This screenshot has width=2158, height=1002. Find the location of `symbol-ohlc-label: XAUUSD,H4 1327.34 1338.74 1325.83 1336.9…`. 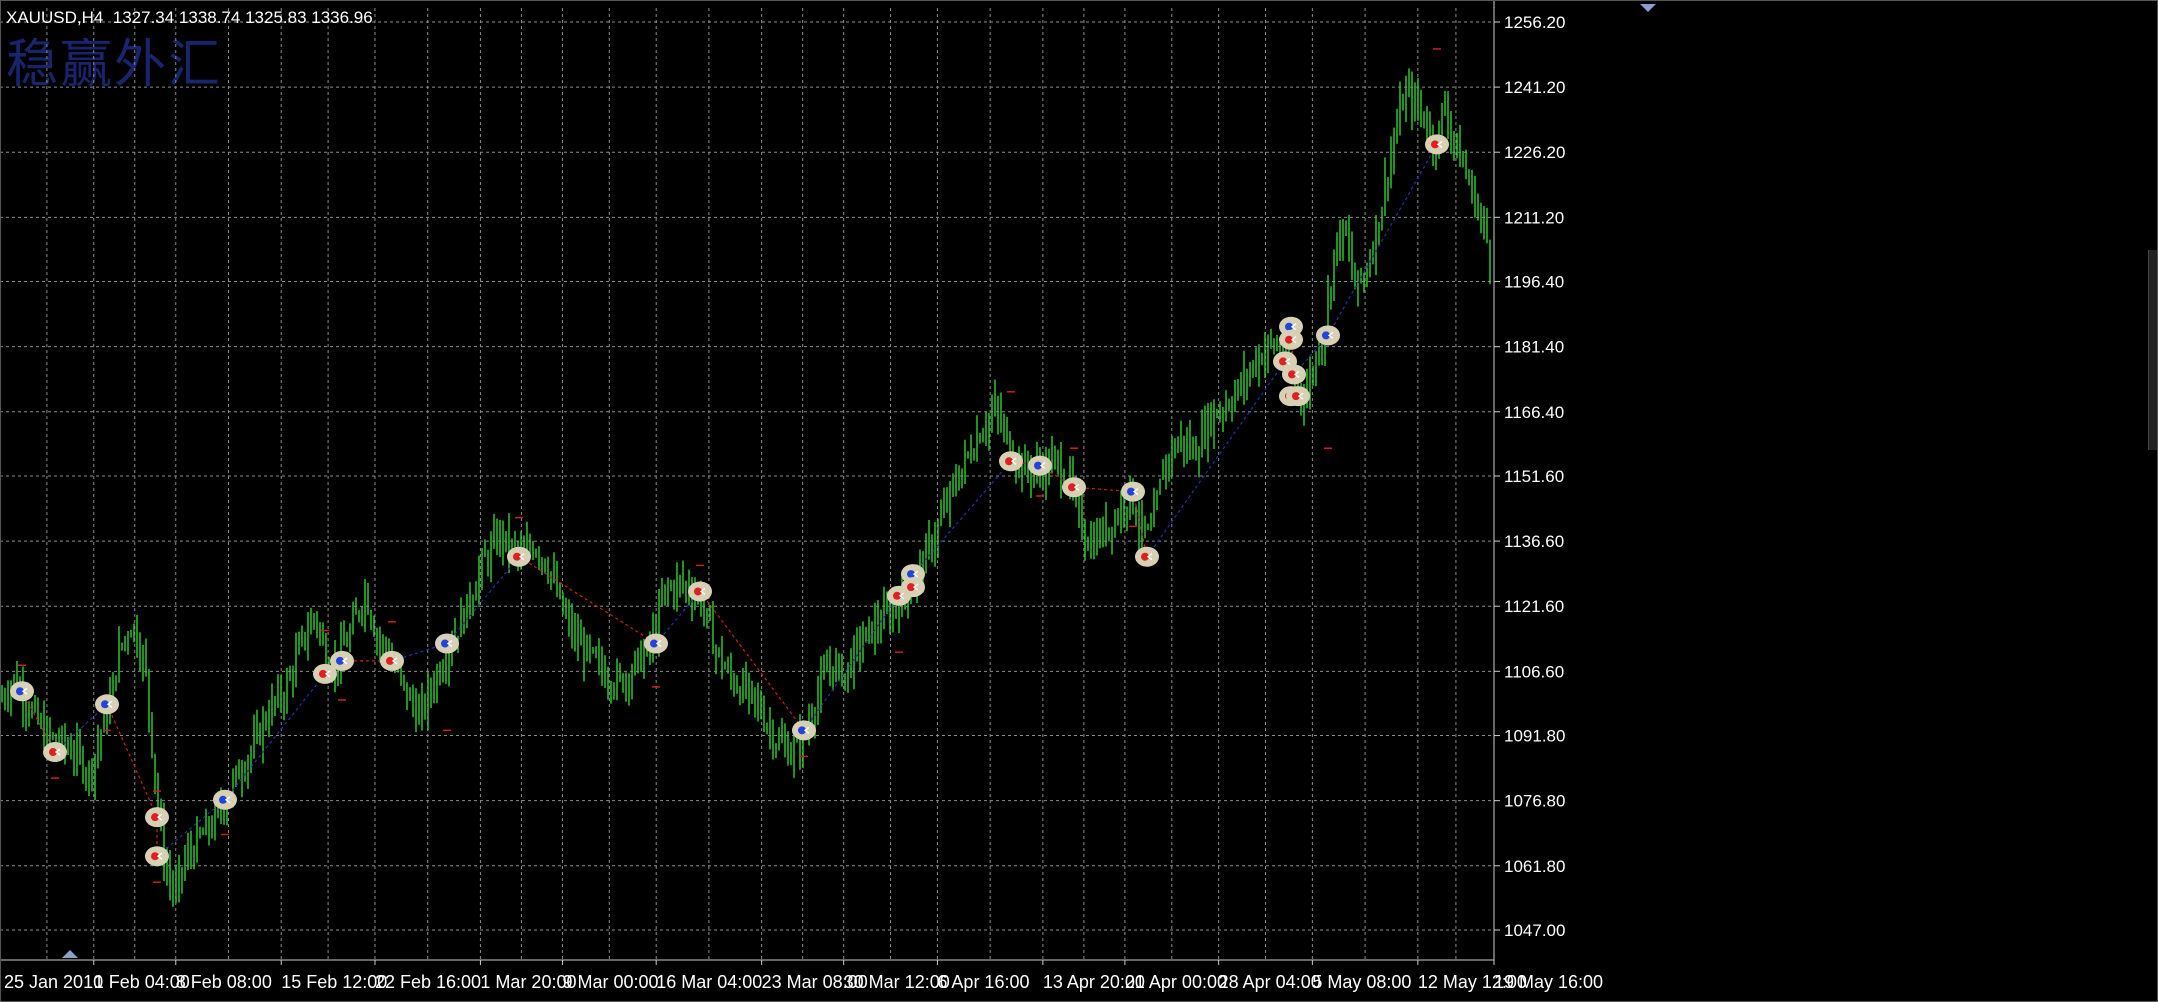

symbol-ohlc-label: XAUUSD,H4 1327.34 1338.74 1325.83 1336.9… is located at coordinates (189, 17).